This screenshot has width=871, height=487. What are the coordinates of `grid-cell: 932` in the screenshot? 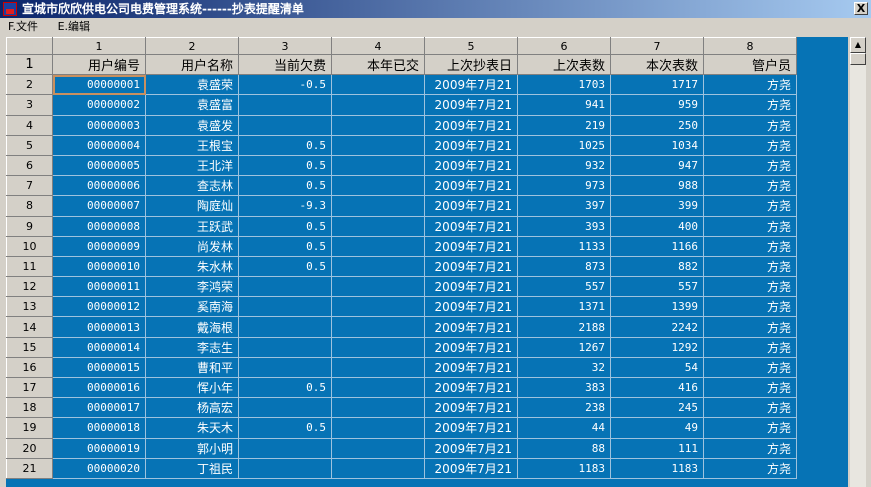 It's located at (564, 165).